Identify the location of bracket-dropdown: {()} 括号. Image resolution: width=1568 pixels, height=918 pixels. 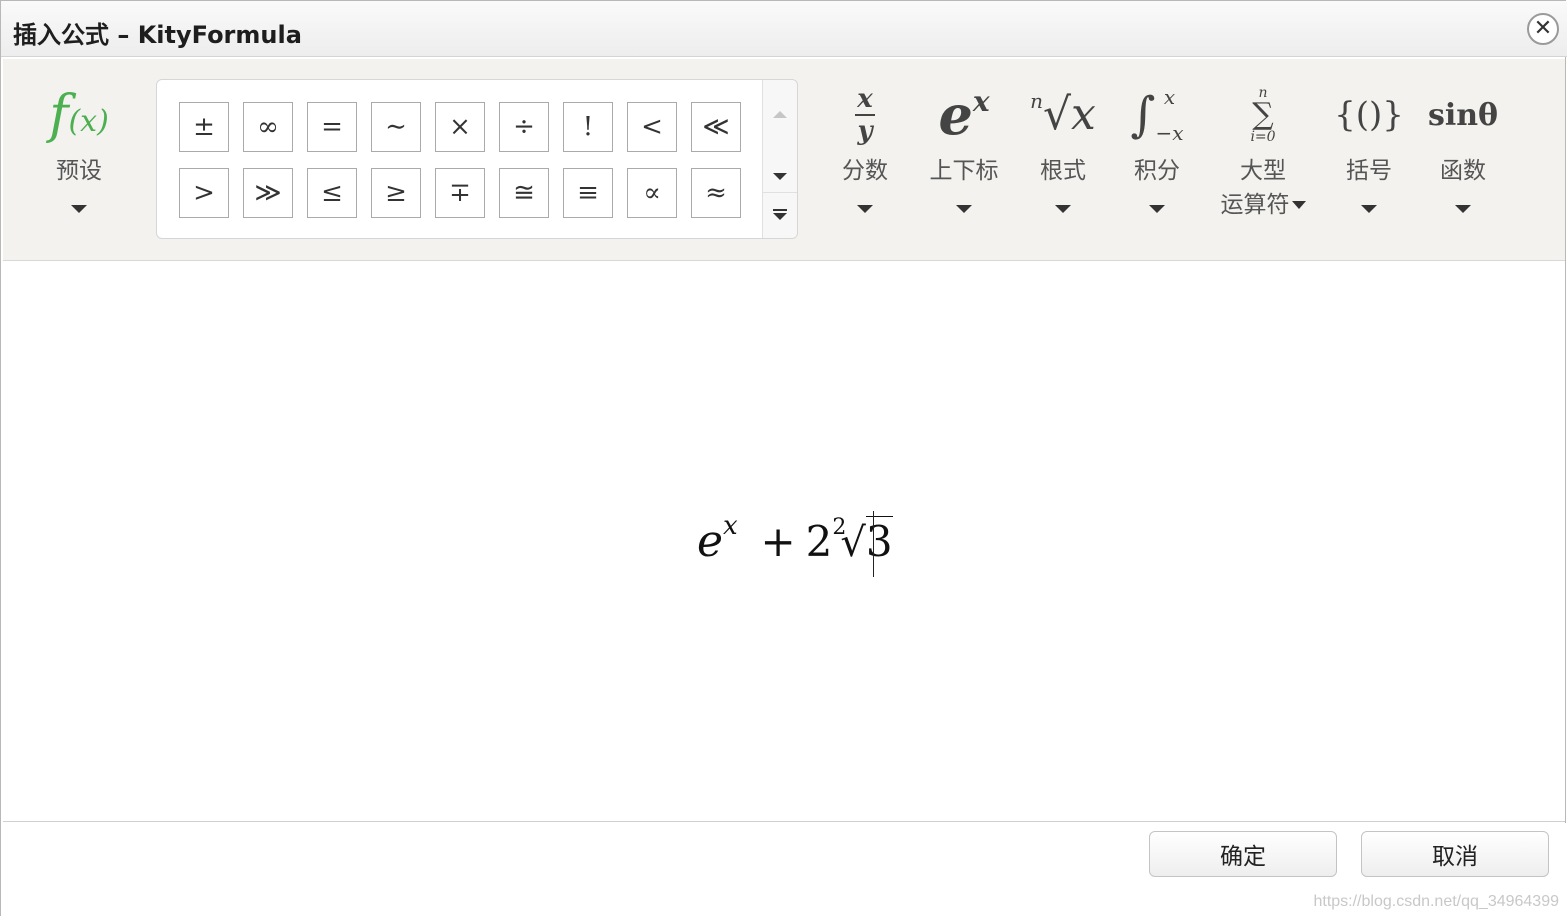
(1369, 146).